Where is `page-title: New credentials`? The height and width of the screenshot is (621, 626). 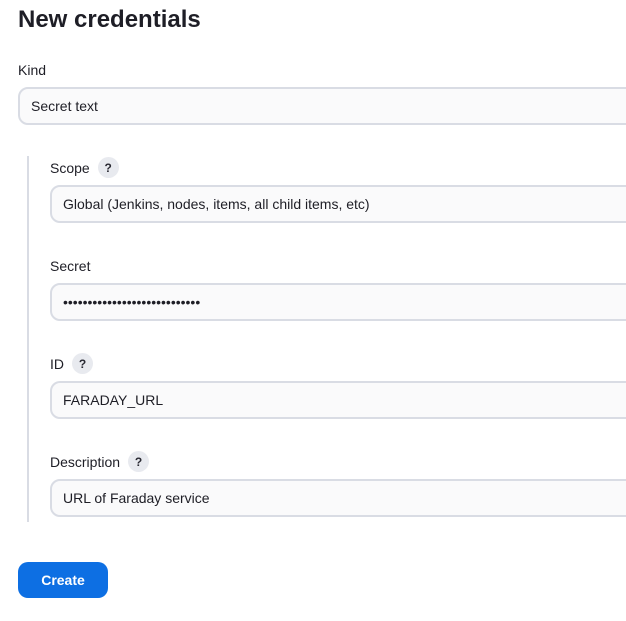 page-title: New credentials is located at coordinates (109, 19).